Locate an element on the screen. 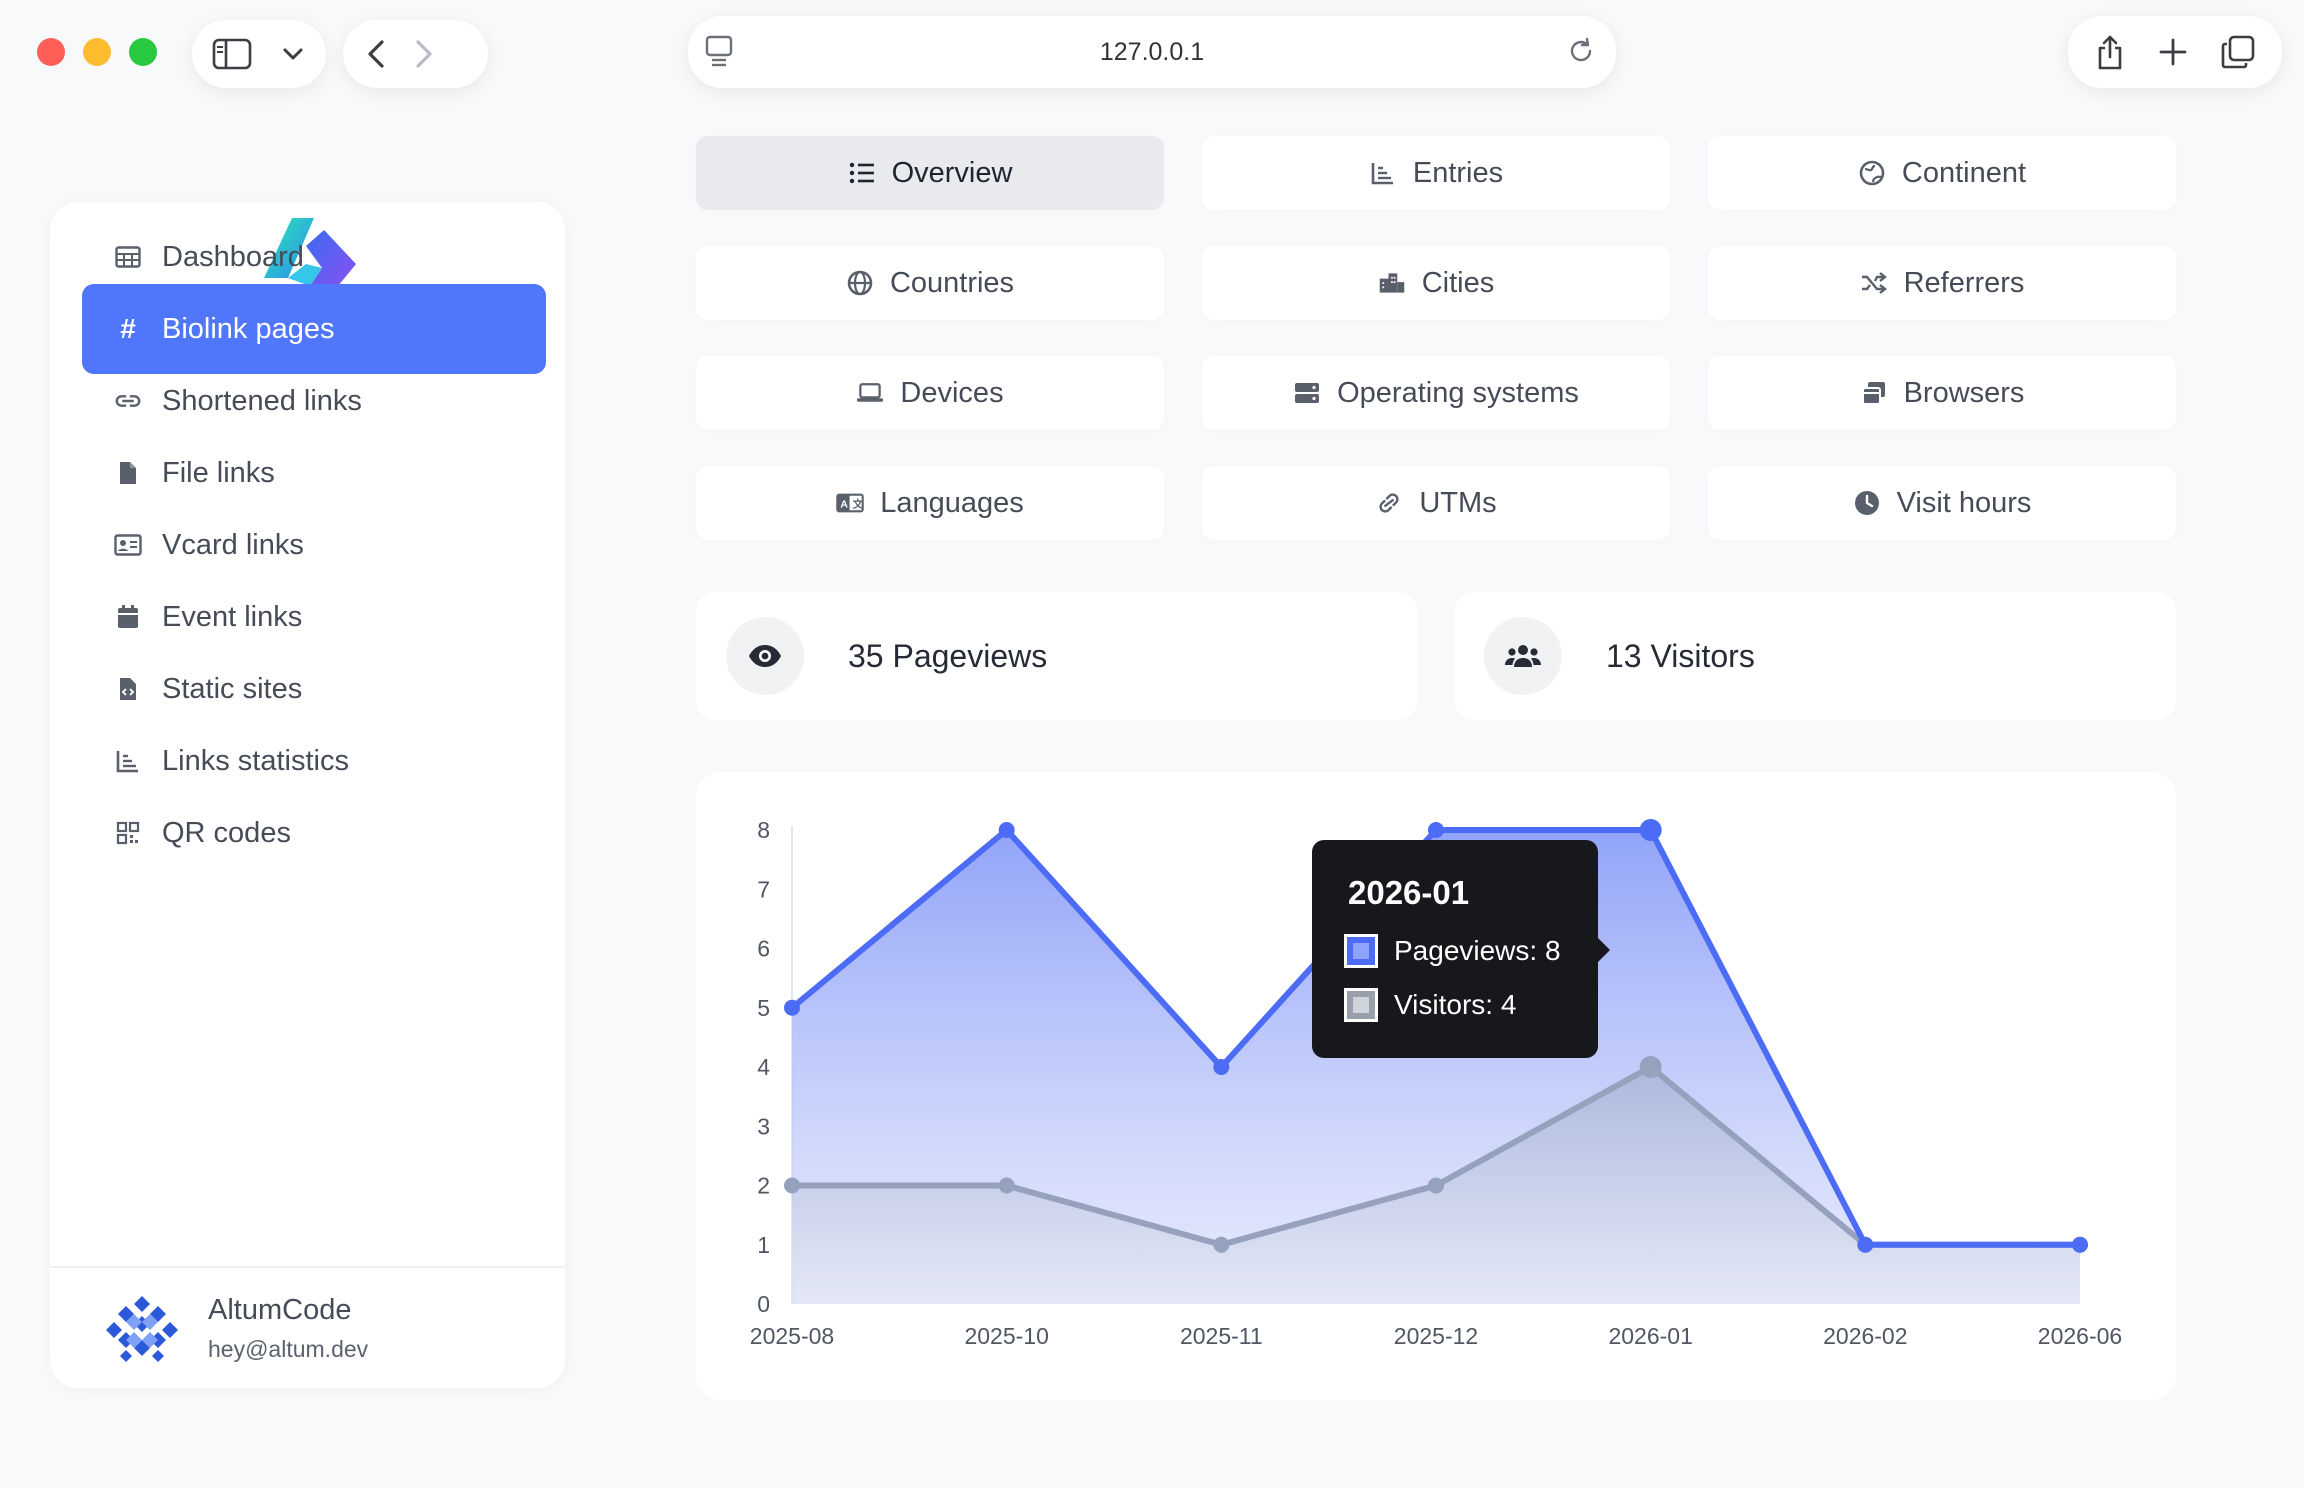 The image size is (2304, 1488). laptop-icon is located at coordinates (870, 393).